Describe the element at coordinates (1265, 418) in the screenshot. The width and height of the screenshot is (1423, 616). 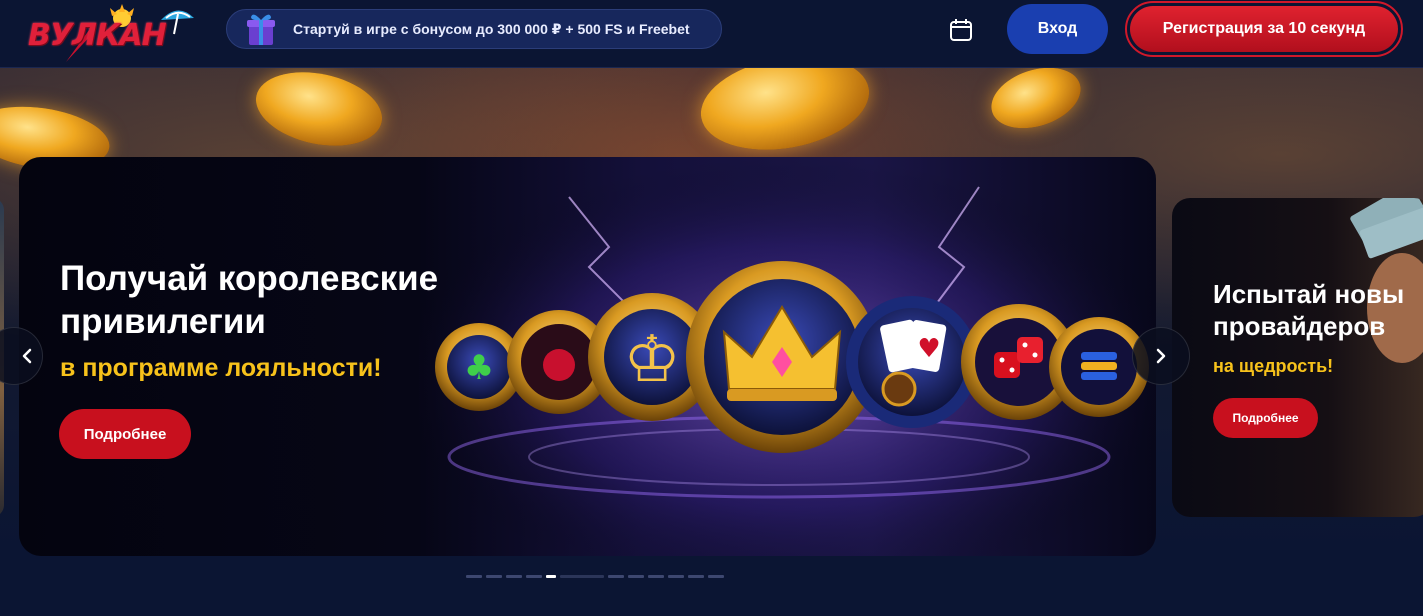
I see `next-slide-details-button: Подробнее` at that location.